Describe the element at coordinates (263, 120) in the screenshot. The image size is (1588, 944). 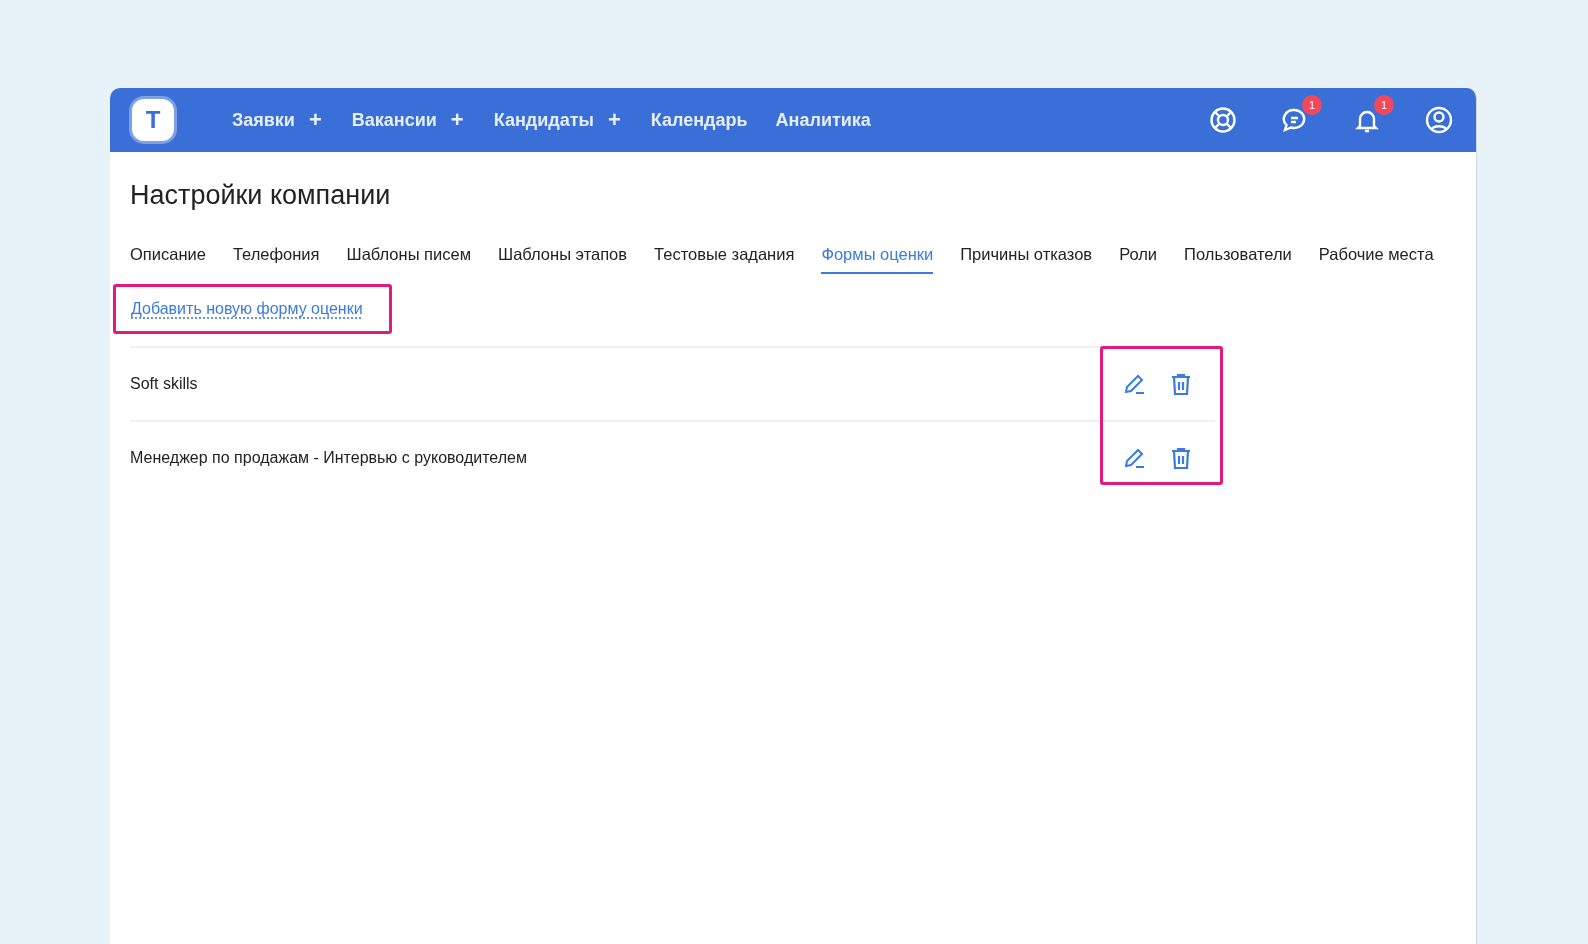
I see `nav-link: Заявки` at that location.